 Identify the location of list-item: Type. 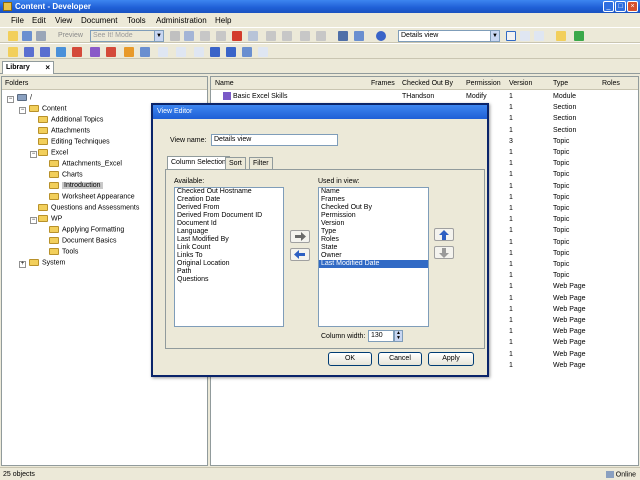
(373, 232).